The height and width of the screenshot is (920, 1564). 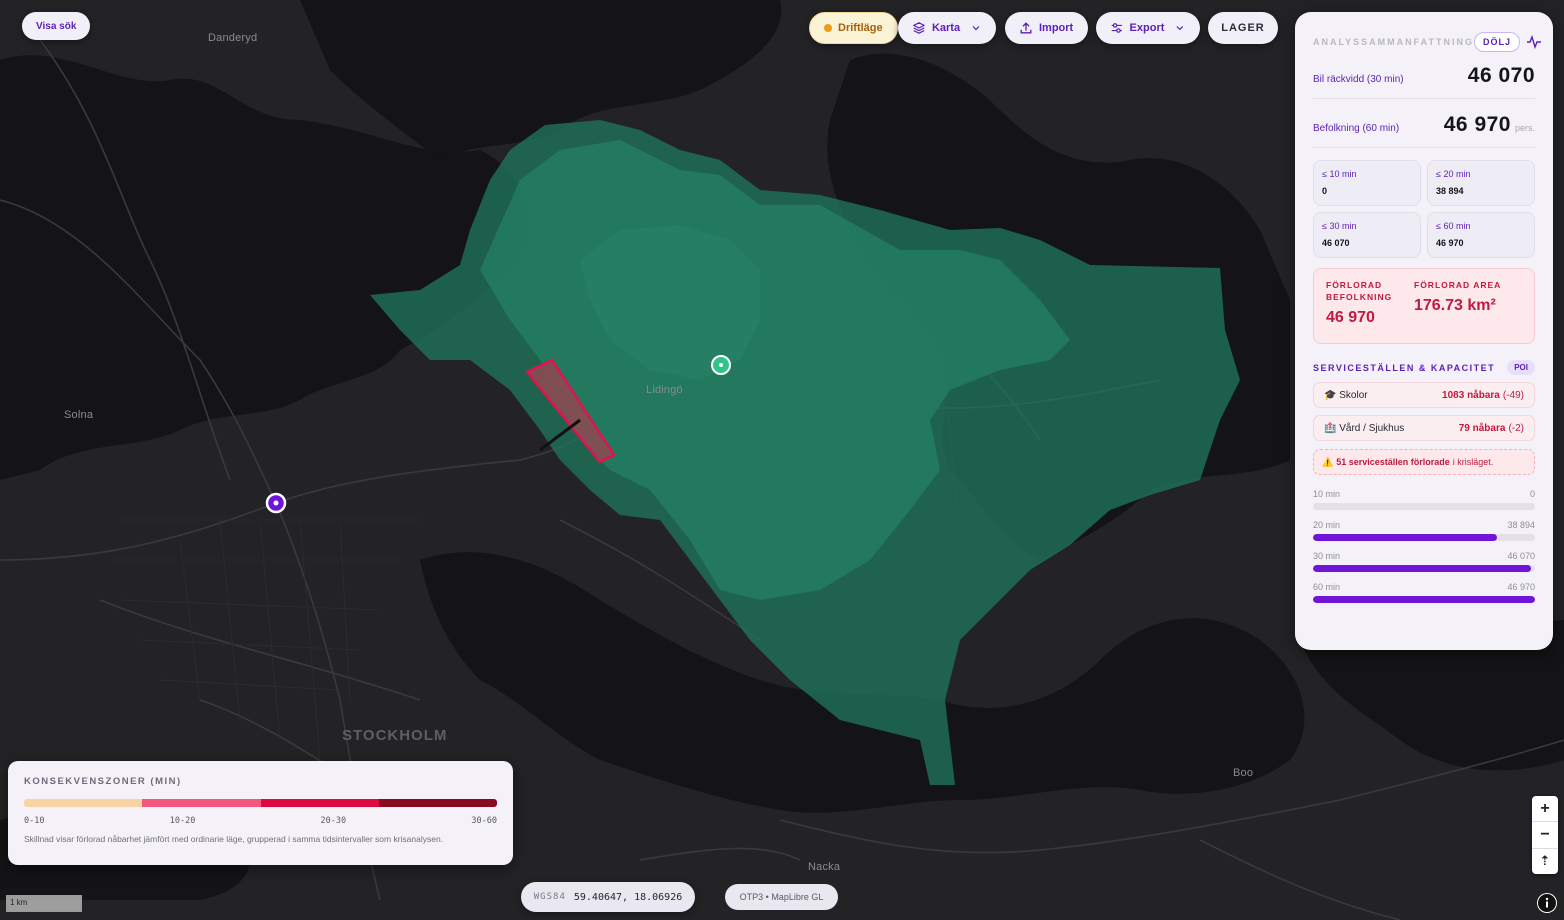 What do you see at coordinates (1358, 79) in the screenshot?
I see `car-reach-label: Bil räckvidd (30 min)` at bounding box center [1358, 79].